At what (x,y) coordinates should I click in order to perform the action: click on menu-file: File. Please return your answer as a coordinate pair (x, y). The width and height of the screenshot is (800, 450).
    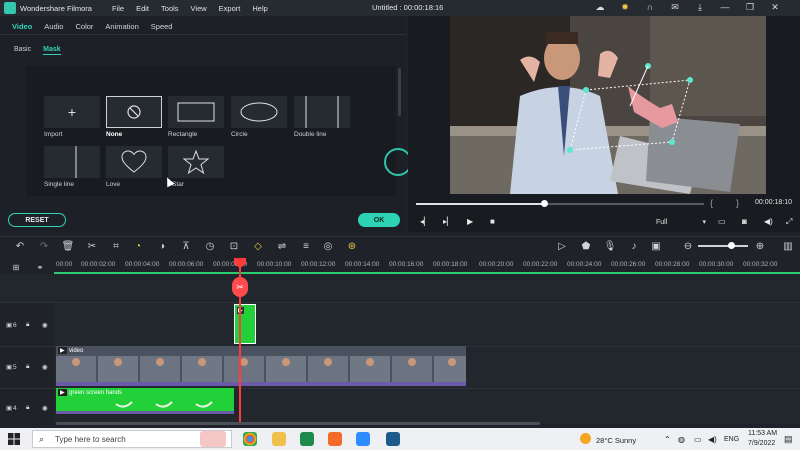
    Looking at the image, I should click on (118, 8).